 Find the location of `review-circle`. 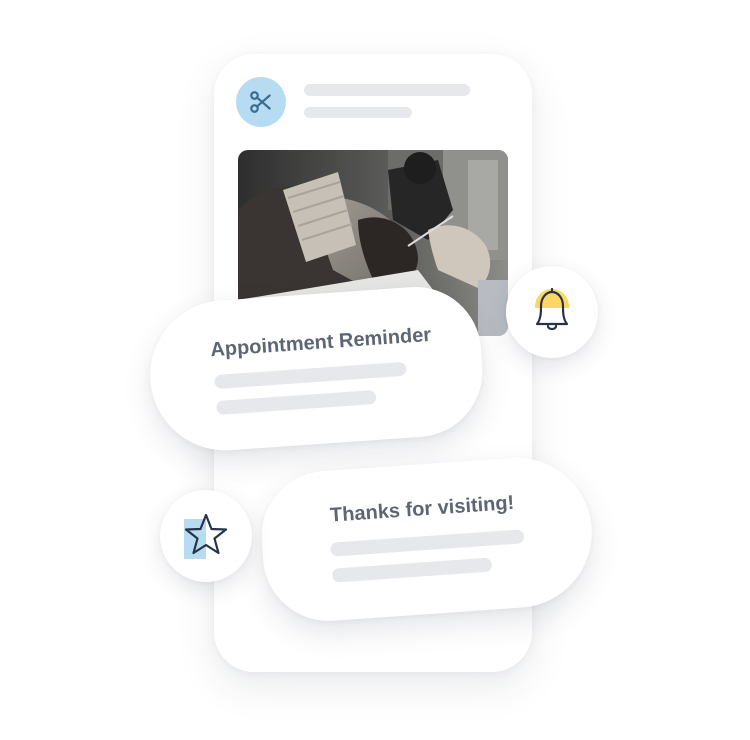

review-circle is located at coordinates (206, 536).